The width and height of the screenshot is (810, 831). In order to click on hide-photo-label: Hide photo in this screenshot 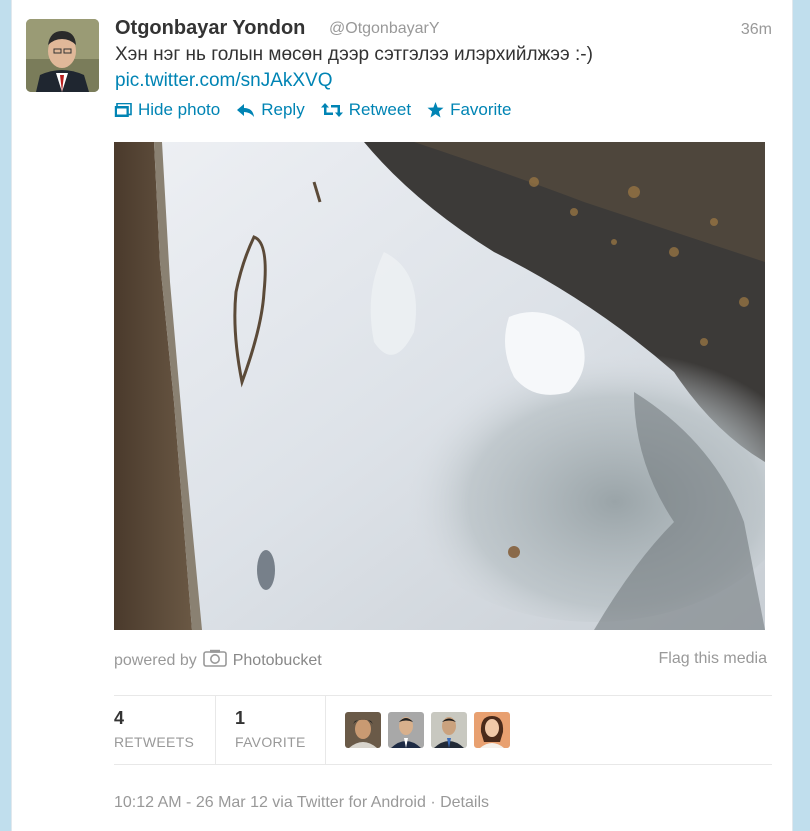, I will do `click(179, 109)`.